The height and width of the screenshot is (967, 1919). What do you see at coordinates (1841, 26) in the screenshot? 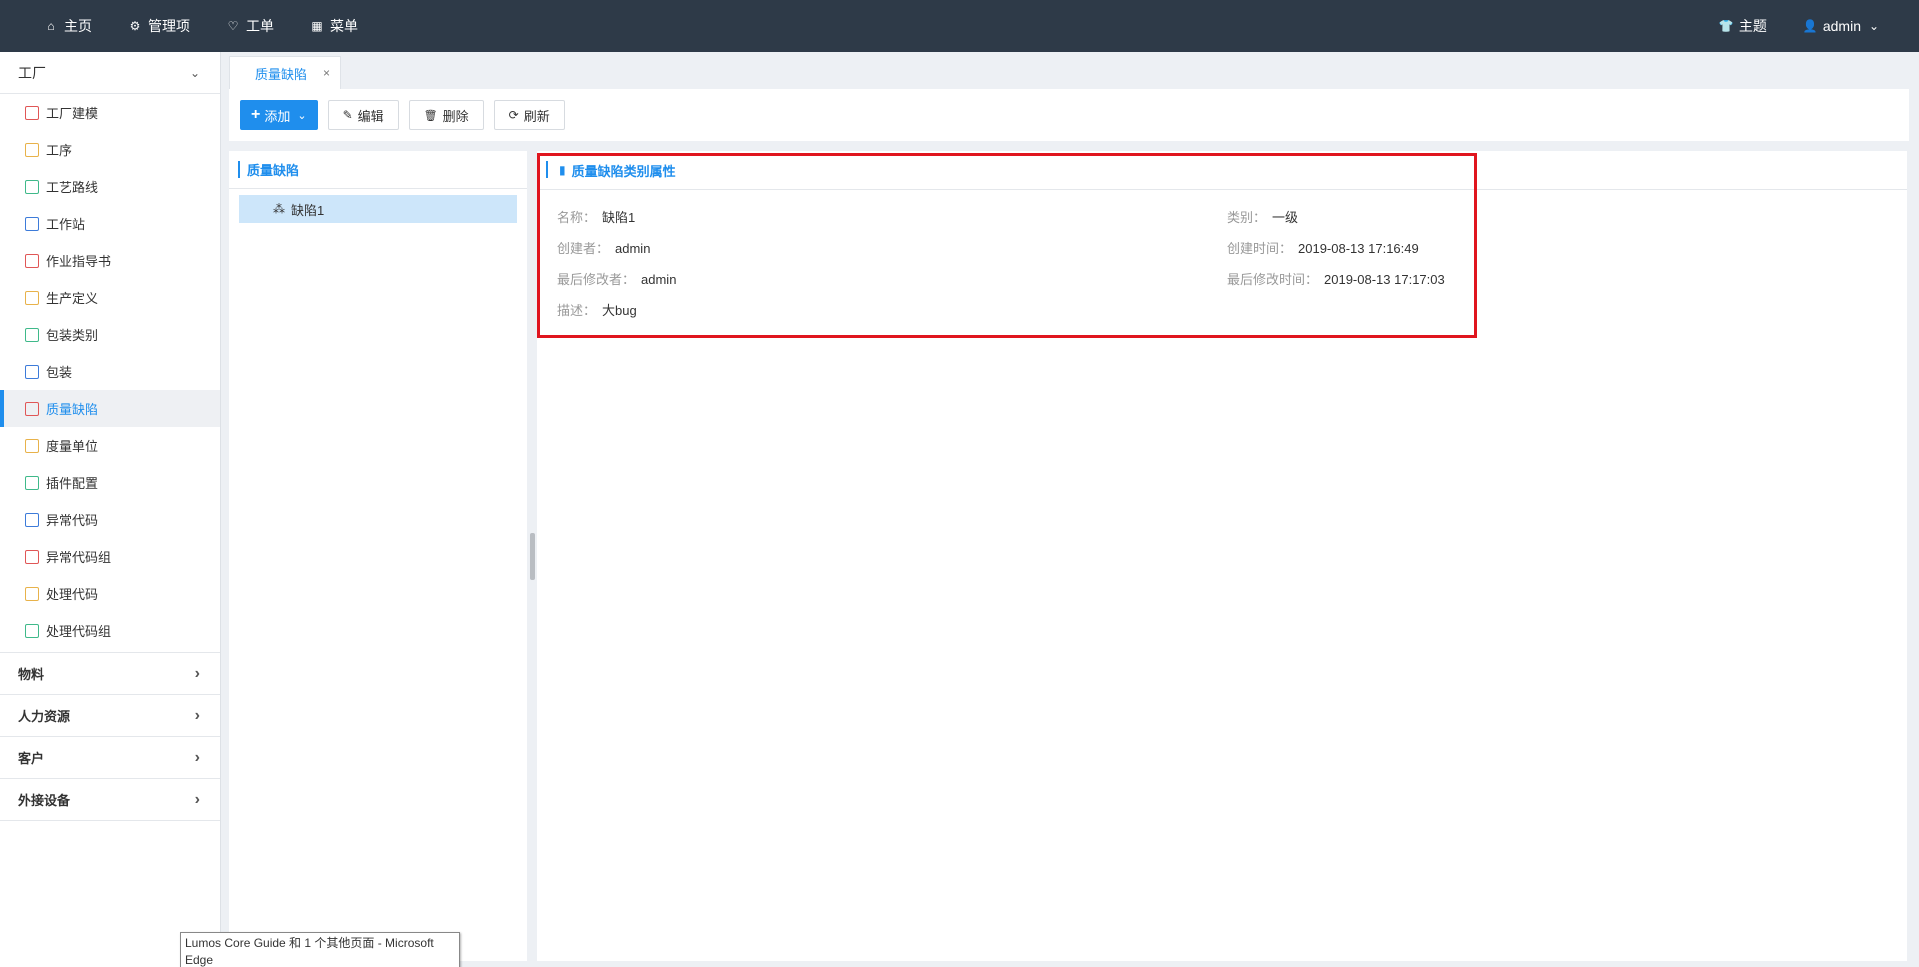
I see `user-name: admin` at bounding box center [1841, 26].